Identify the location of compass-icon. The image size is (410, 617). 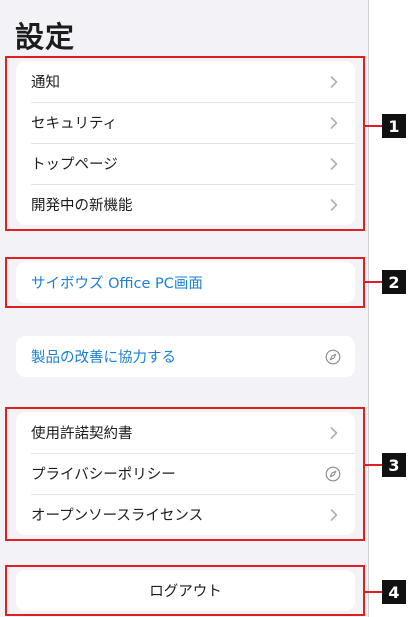
(333, 357).